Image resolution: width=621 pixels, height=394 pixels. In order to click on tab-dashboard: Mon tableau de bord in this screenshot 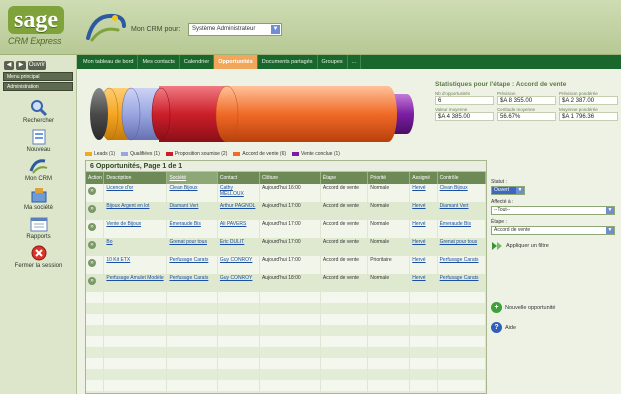, I will do `click(109, 62)`.